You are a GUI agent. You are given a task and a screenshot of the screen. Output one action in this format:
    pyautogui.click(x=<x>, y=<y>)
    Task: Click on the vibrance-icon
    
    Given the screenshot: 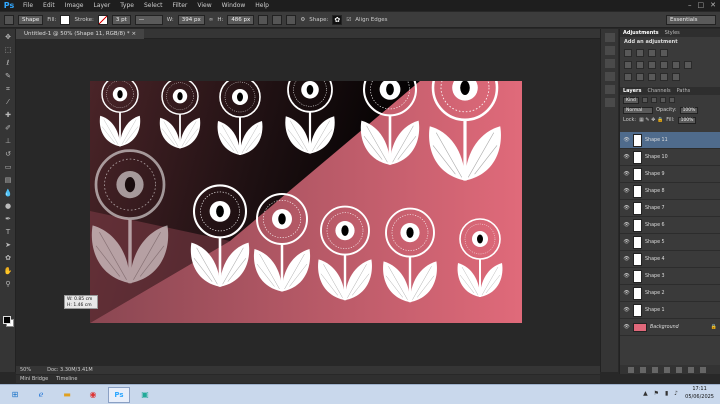 What is the action you would take?
    pyautogui.click(x=628, y=65)
    